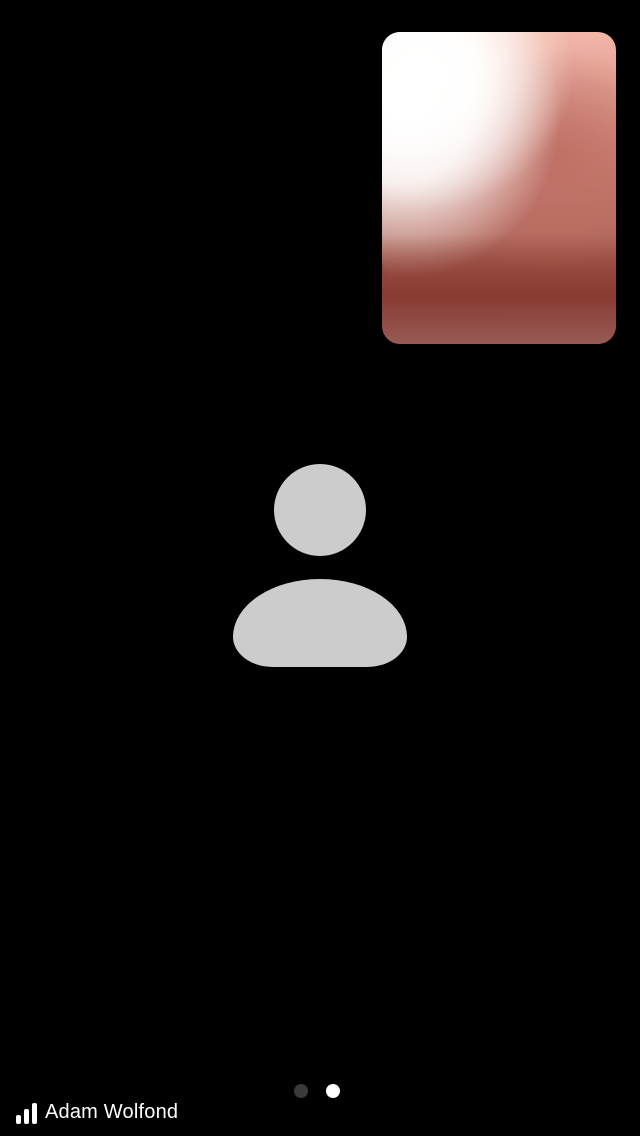 The width and height of the screenshot is (640, 1136). What do you see at coordinates (320, 565) in the screenshot?
I see `person-placeholder-icon` at bounding box center [320, 565].